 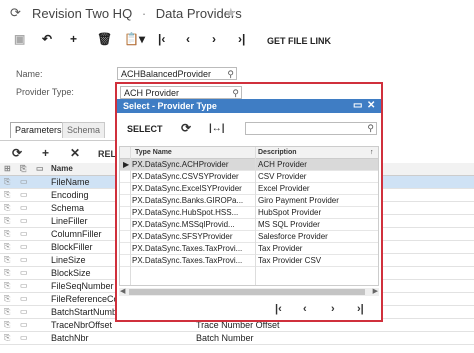 I want to click on row-name: FileSeqNumber, so click(x=82, y=286).